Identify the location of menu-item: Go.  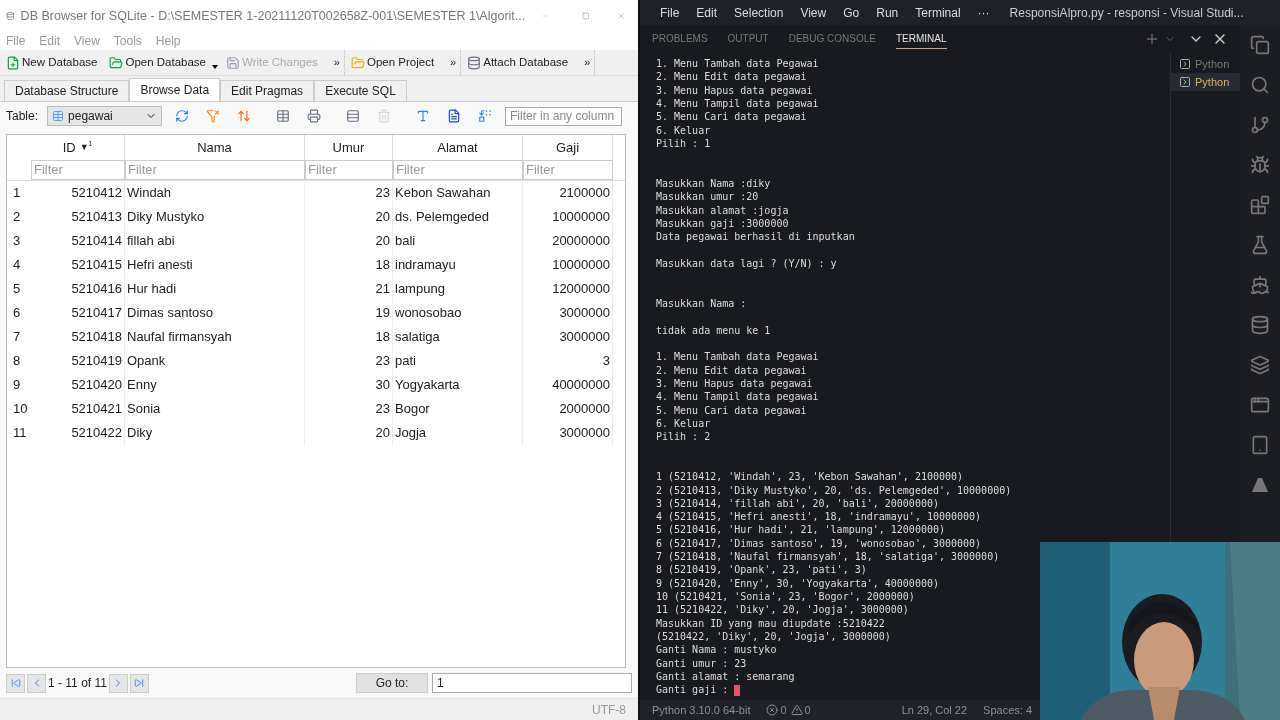
(851, 12).